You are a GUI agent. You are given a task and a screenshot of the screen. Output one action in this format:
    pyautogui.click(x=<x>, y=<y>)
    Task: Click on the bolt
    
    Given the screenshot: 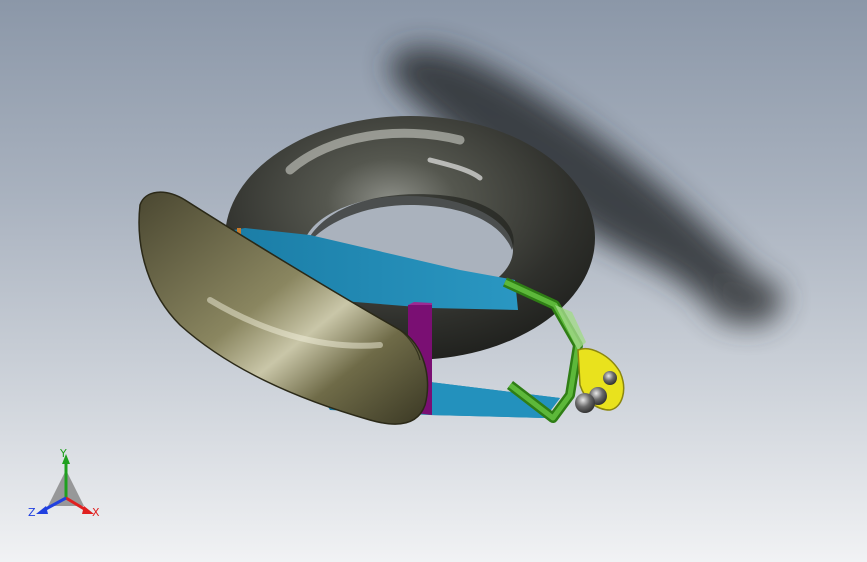 What is the action you would take?
    pyautogui.click(x=610, y=378)
    